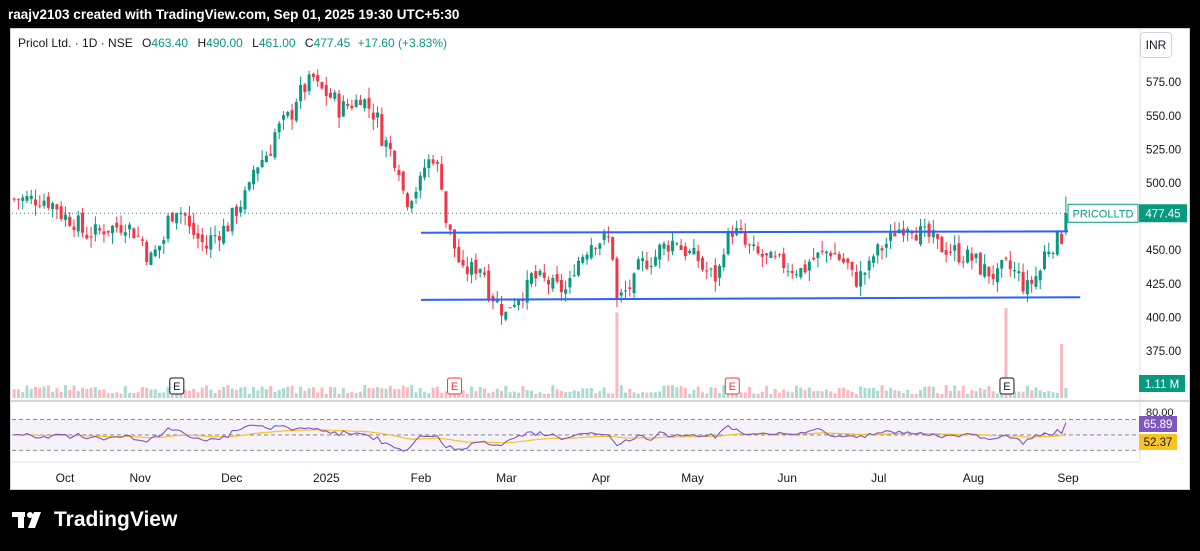 This screenshot has width=1200, height=551. What do you see at coordinates (601, 478) in the screenshot?
I see `time-tick-label: Apr` at bounding box center [601, 478].